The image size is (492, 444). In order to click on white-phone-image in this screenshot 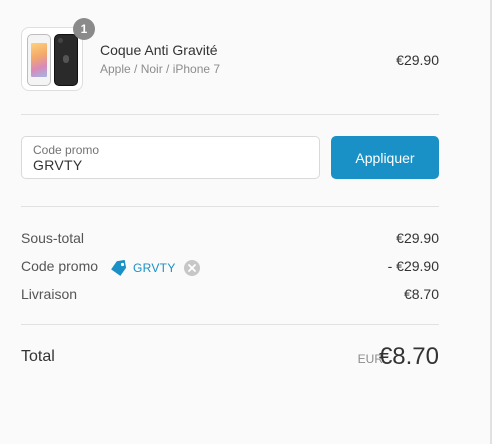, I will do `click(39, 60)`.